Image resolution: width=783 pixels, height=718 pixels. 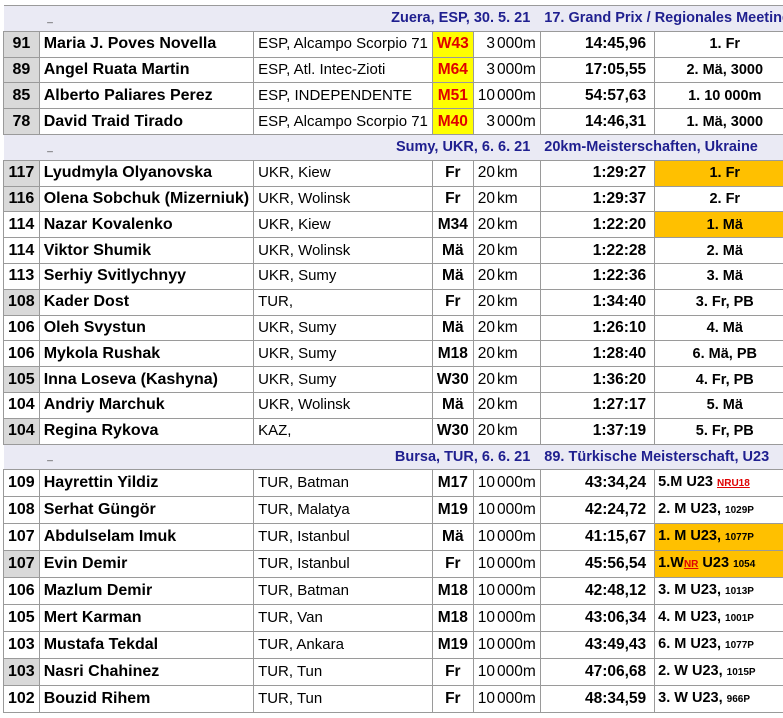 What do you see at coordinates (452, 44) in the screenshot?
I see `category-cell: W43` at bounding box center [452, 44].